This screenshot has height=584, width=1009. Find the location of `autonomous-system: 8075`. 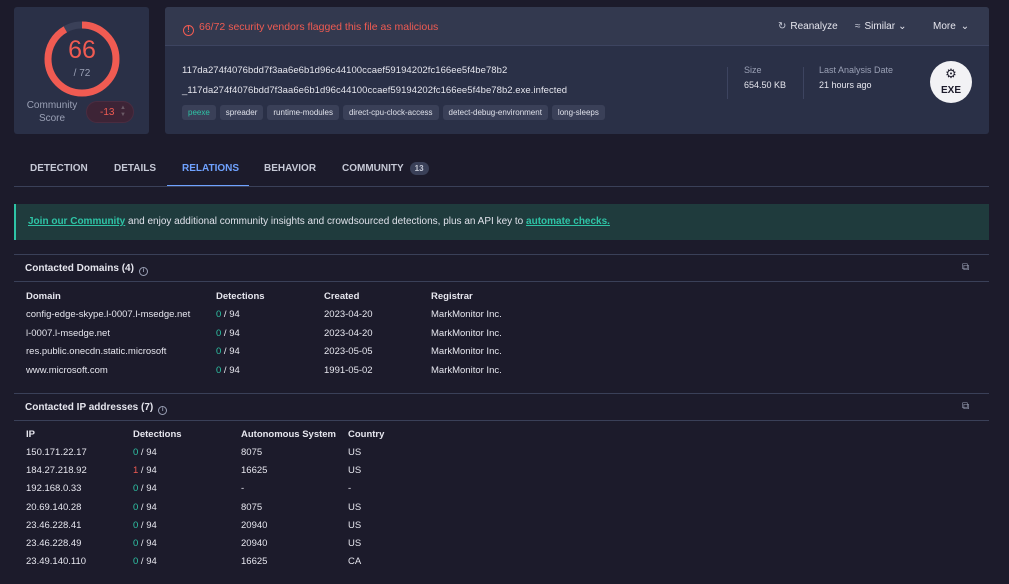

autonomous-system: 8075 is located at coordinates (252, 507).